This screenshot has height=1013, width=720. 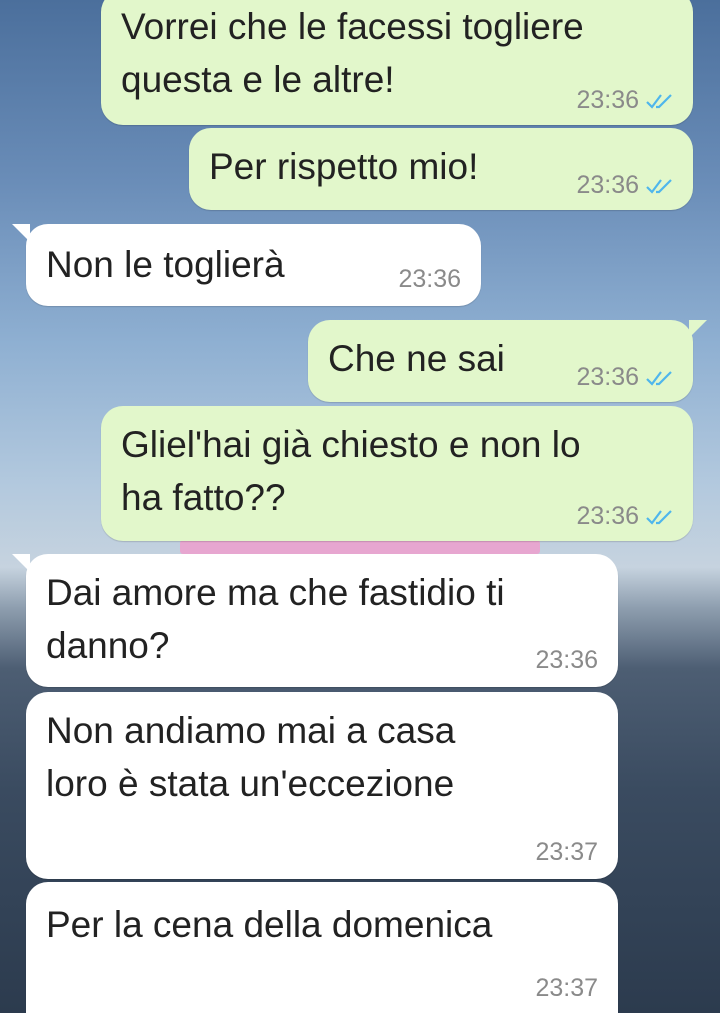 I want to click on message-text-line: Non andiamo mai a casa, so click(x=251, y=730).